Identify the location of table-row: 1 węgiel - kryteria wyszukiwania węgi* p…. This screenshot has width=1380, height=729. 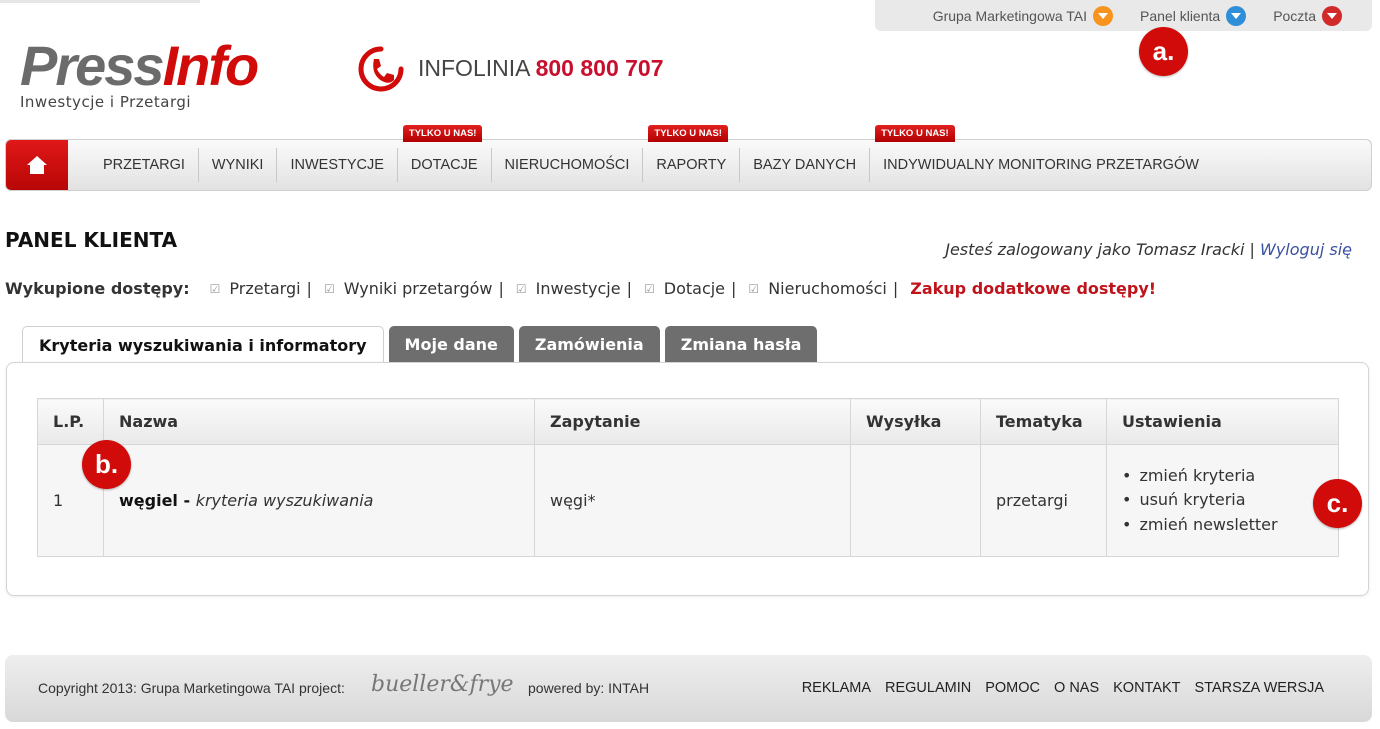
(688, 500).